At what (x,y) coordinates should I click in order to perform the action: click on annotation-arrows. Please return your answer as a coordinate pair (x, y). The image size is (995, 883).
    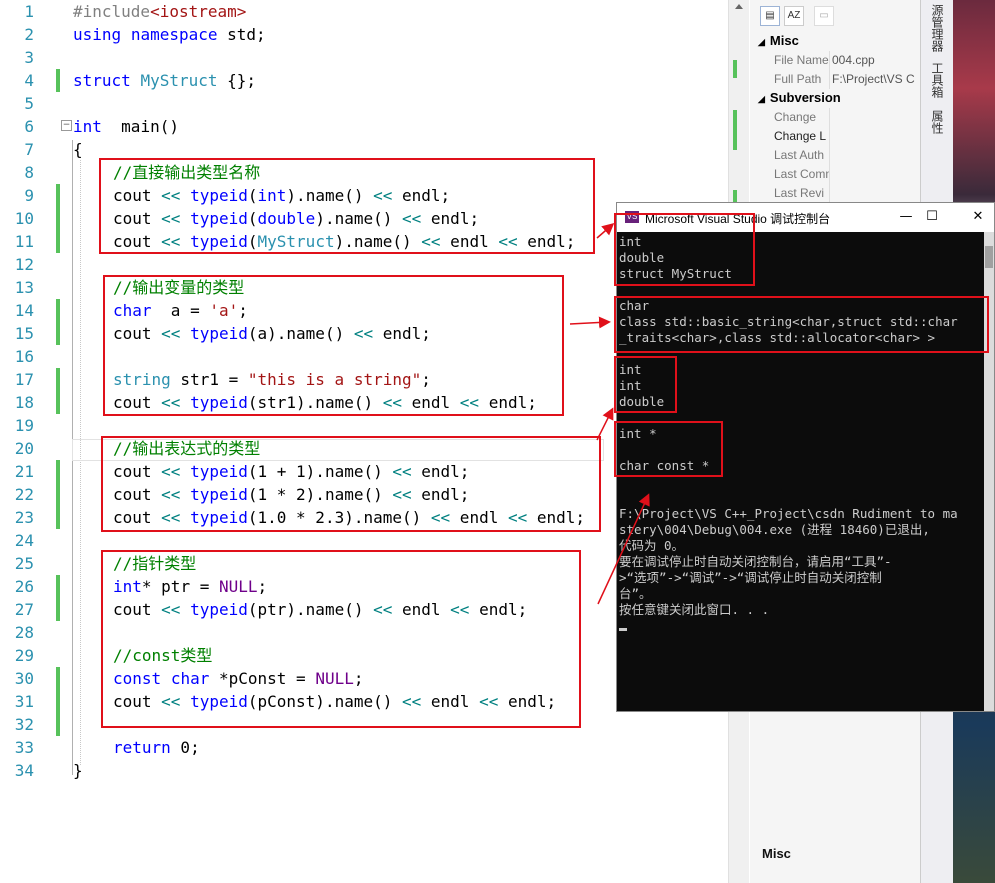
    Looking at the image, I should click on (609, 414).